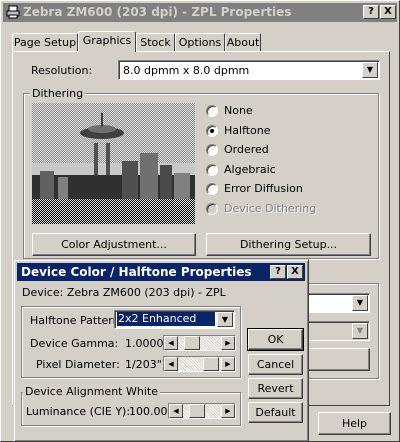 This screenshot has height=442, width=400. Describe the element at coordinates (113, 163) in the screenshot. I see `dithering-preview-image` at that location.